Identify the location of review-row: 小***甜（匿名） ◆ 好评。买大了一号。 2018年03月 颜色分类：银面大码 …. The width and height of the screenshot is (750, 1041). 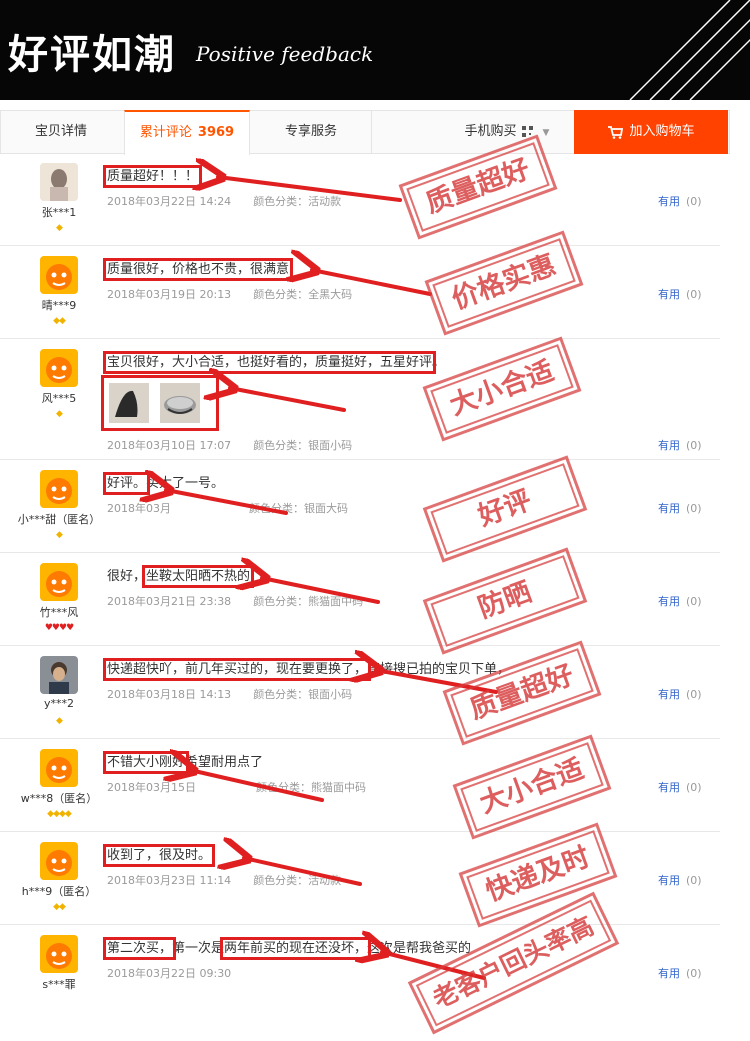
(360, 506).